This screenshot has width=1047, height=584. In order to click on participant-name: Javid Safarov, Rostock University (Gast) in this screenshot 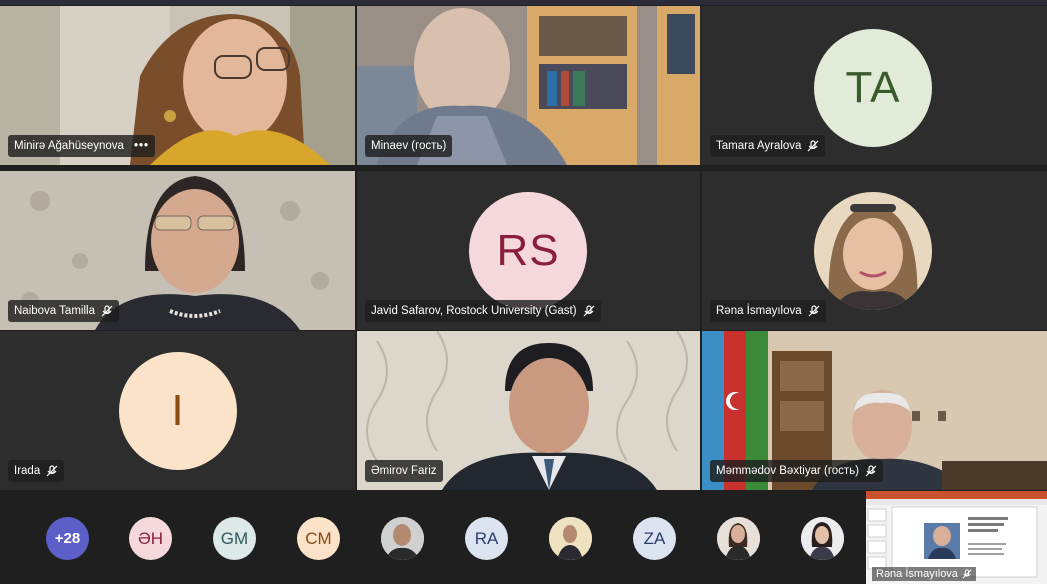, I will do `click(474, 311)`.